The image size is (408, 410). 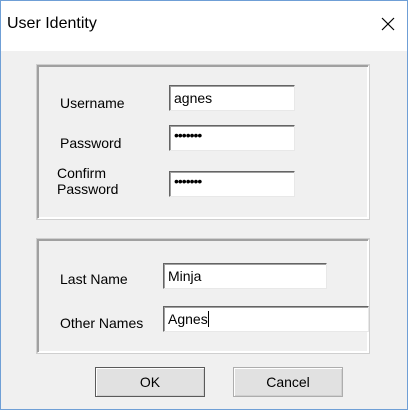 What do you see at coordinates (232, 98) in the screenshot?
I see `username-input: agnes` at bounding box center [232, 98].